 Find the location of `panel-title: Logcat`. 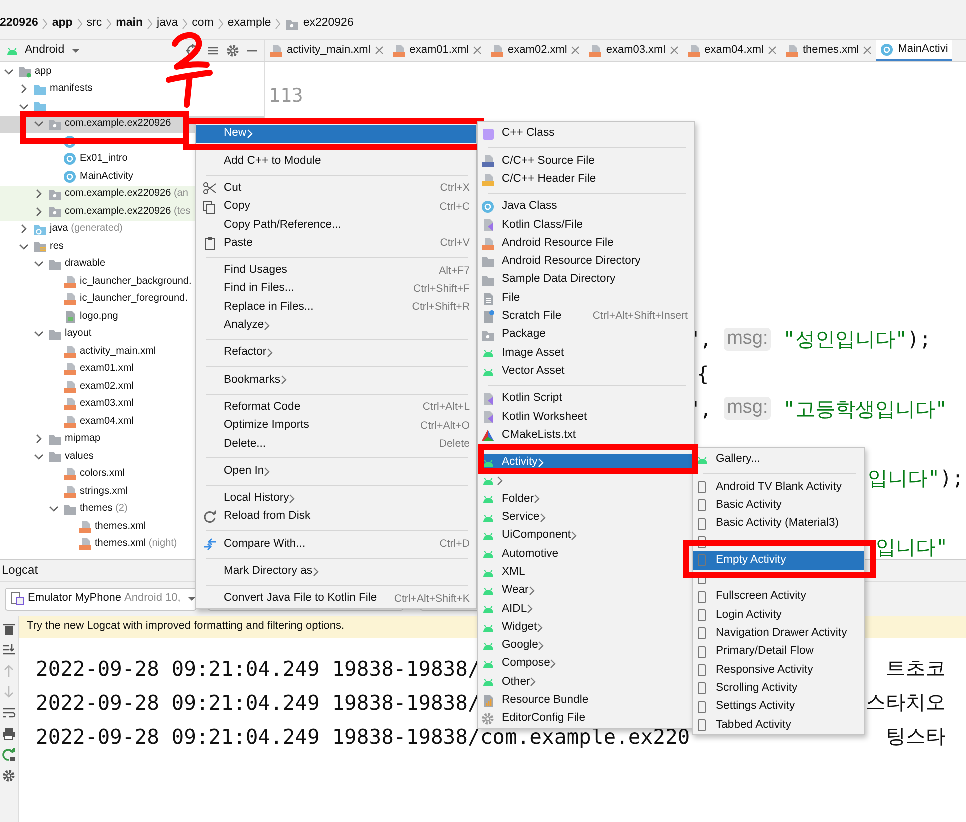

panel-title: Logcat is located at coordinates (20, 570).